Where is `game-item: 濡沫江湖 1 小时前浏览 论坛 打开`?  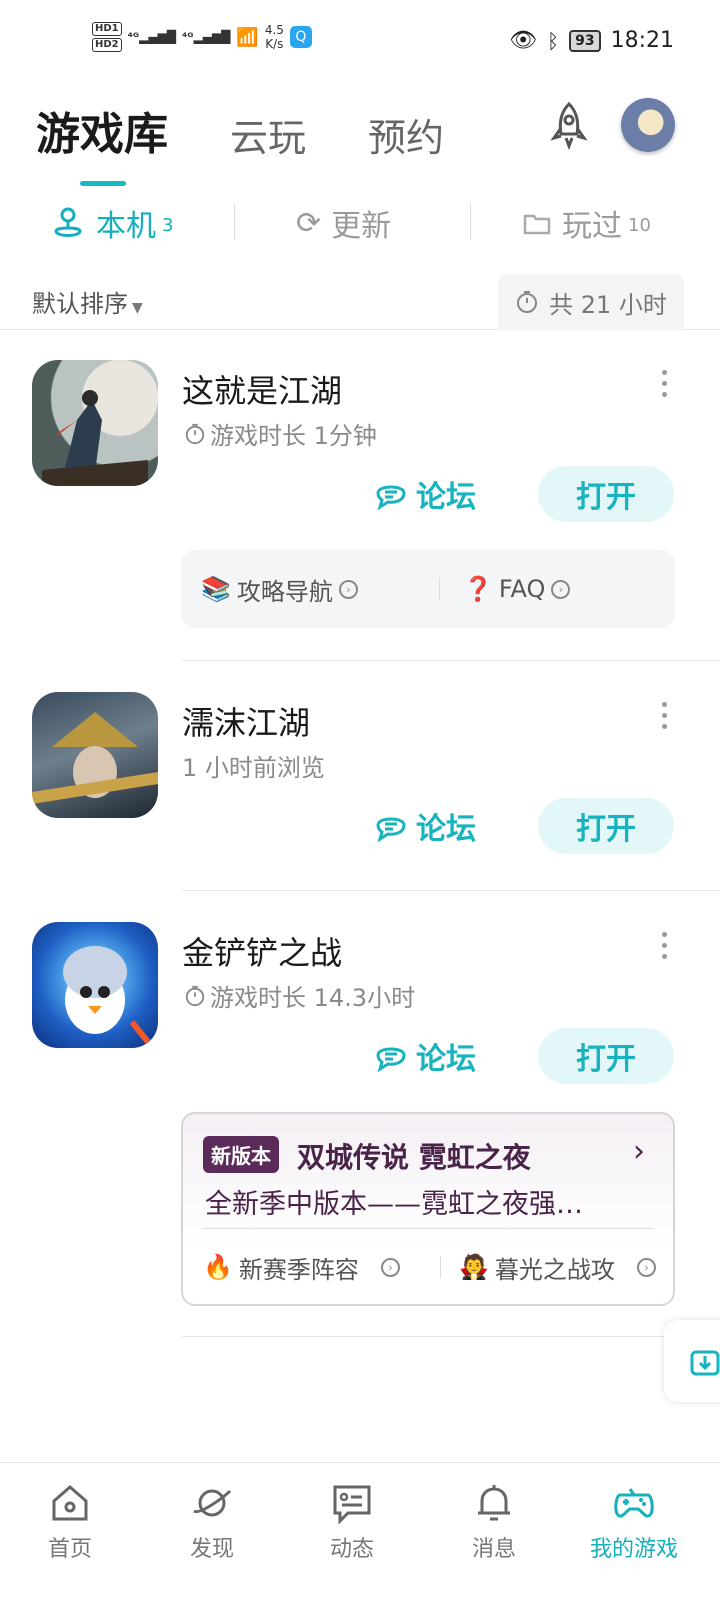
game-item: 濡沫江湖 1 小时前浏览 论坛 打开 is located at coordinates (360, 792).